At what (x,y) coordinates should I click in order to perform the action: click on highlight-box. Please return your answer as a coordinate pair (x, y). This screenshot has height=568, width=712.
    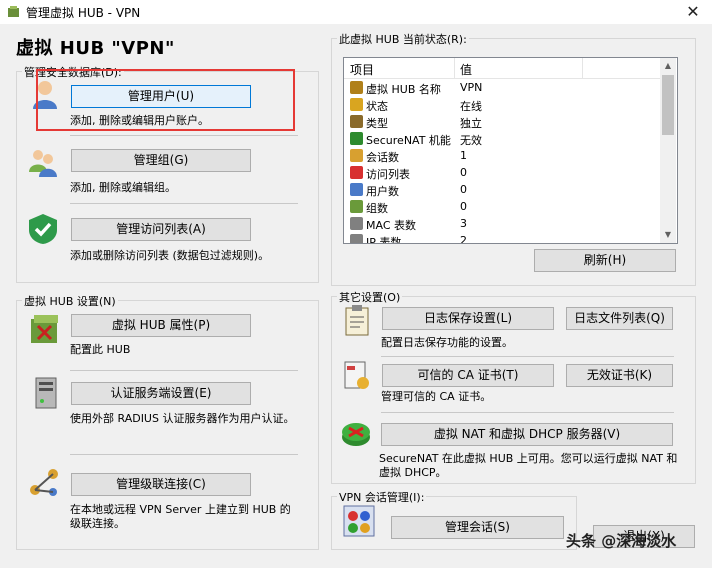
    Looking at the image, I should click on (165, 100).